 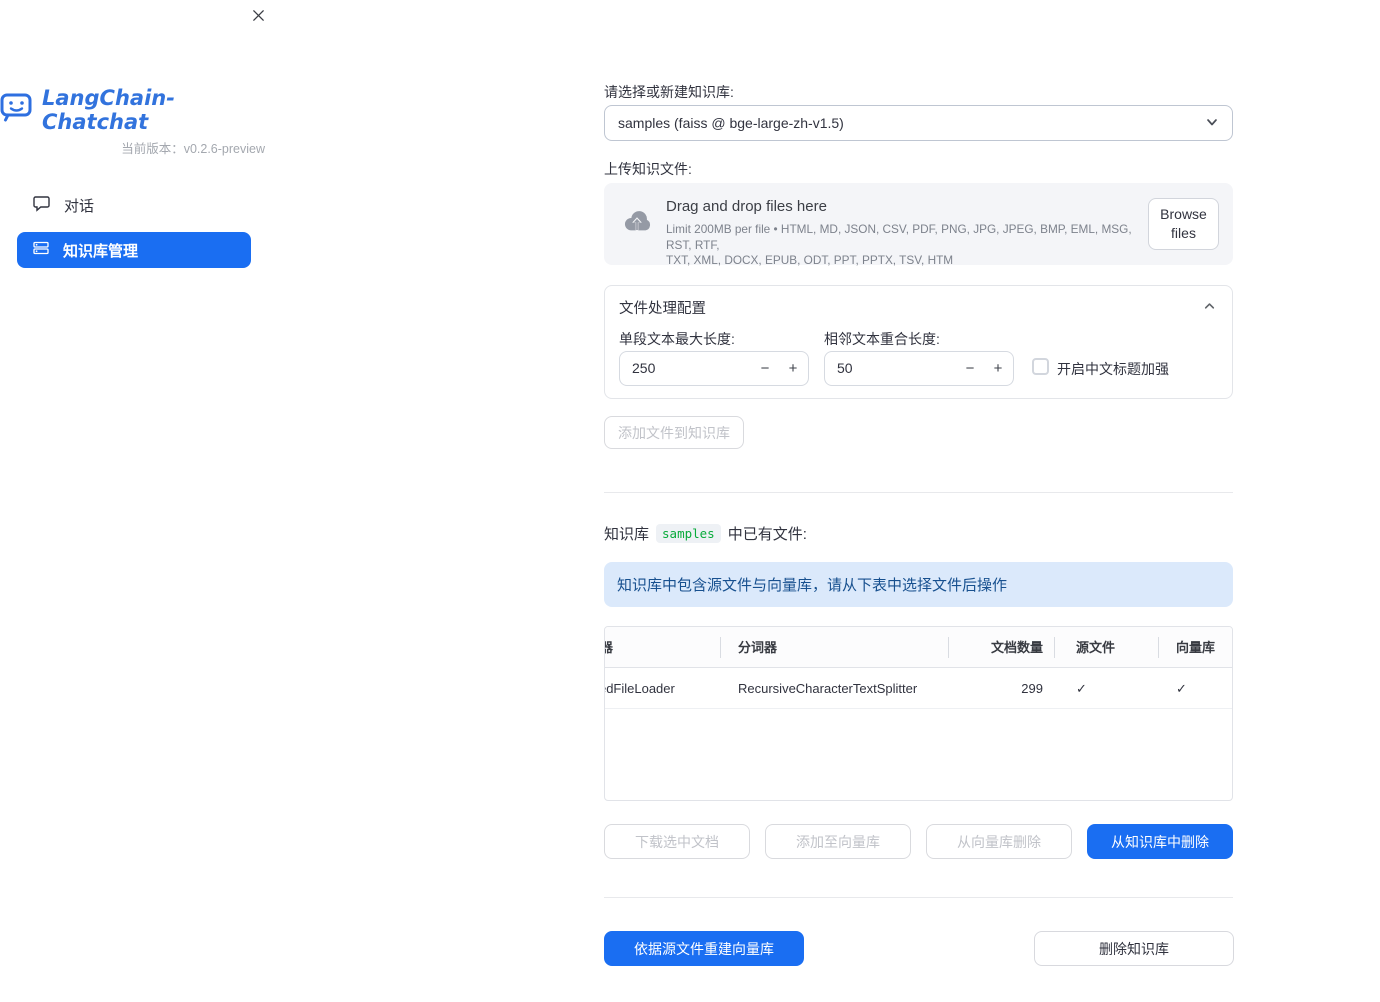 I want to click on cell-loader: UnstructuredFileLoader, so click(x=640, y=688).